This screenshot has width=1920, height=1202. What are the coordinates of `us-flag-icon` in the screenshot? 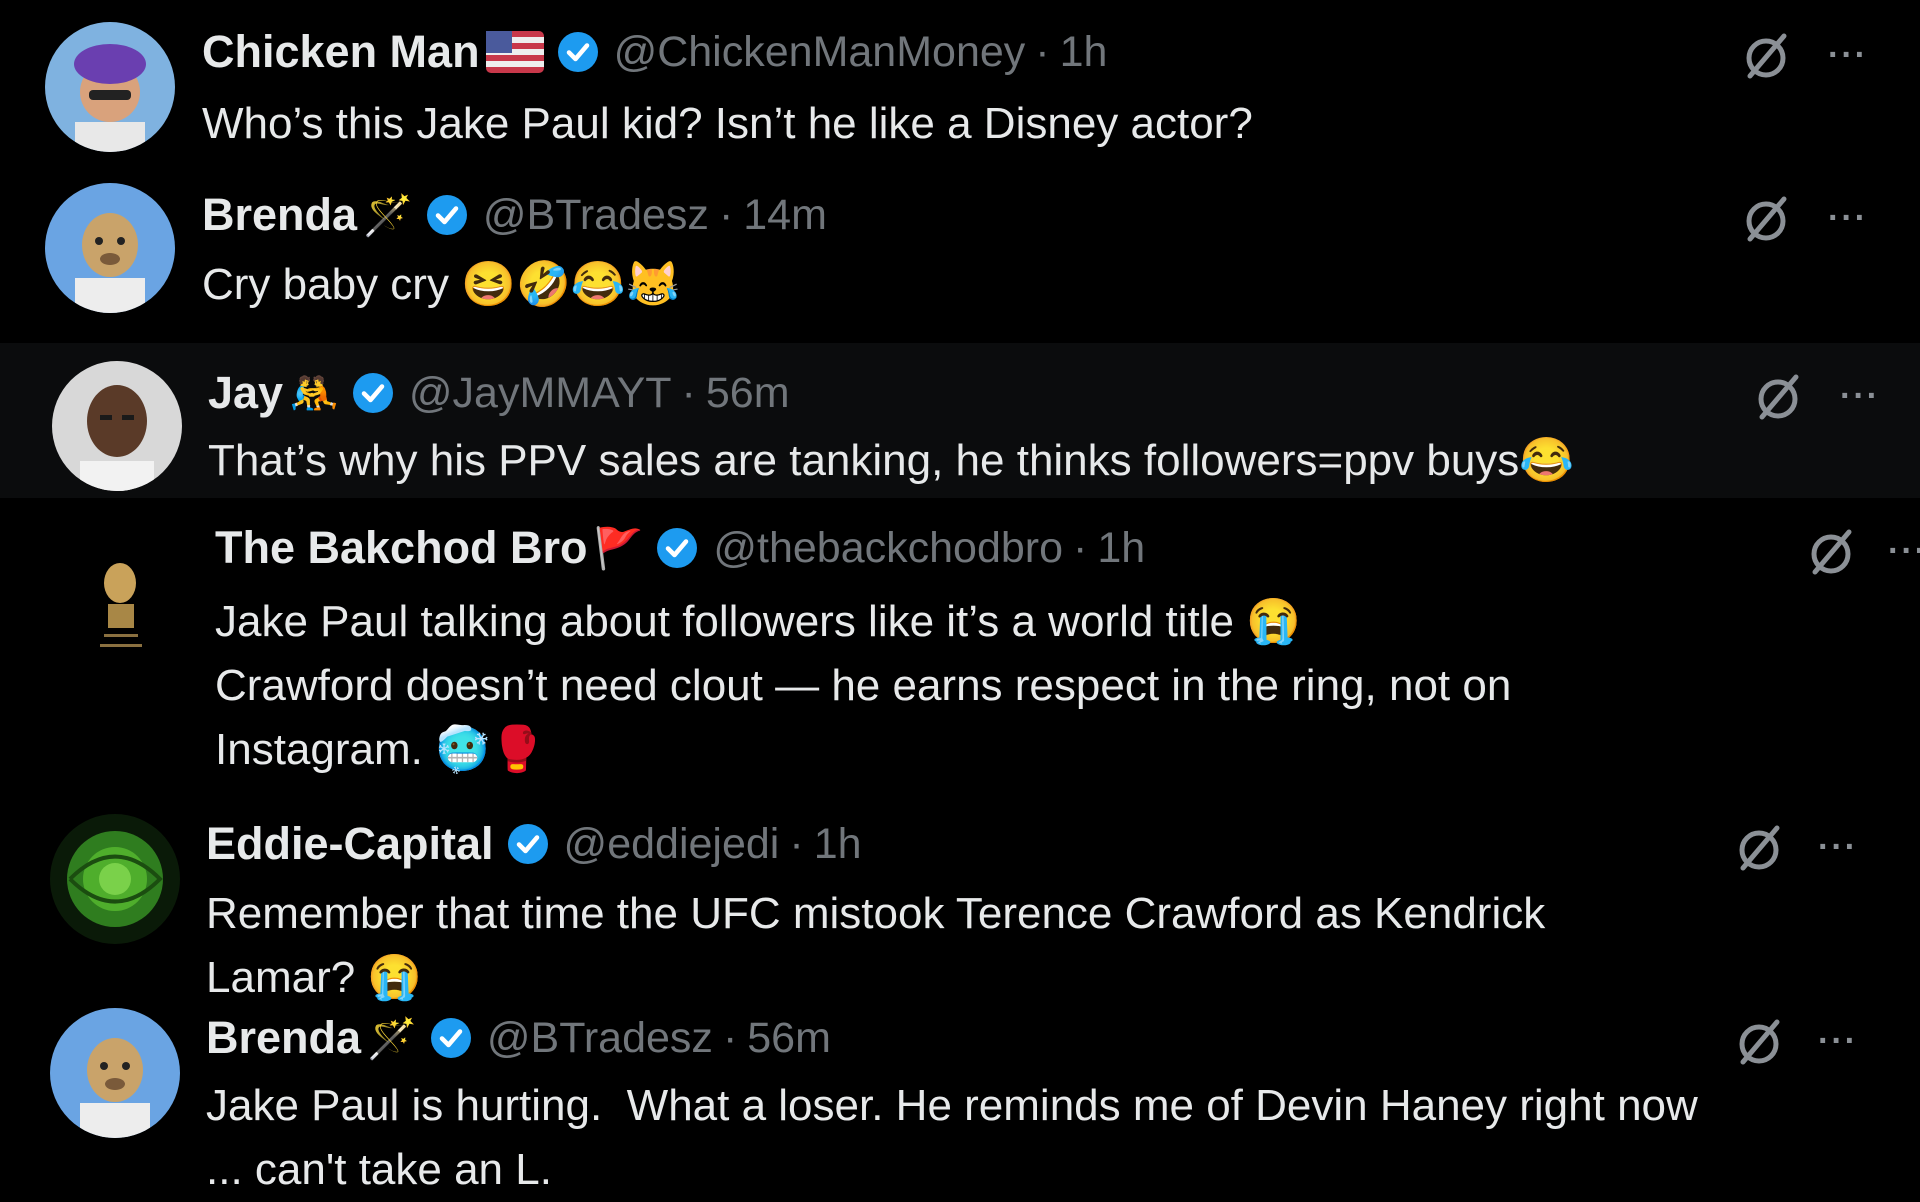 It's located at (514, 52).